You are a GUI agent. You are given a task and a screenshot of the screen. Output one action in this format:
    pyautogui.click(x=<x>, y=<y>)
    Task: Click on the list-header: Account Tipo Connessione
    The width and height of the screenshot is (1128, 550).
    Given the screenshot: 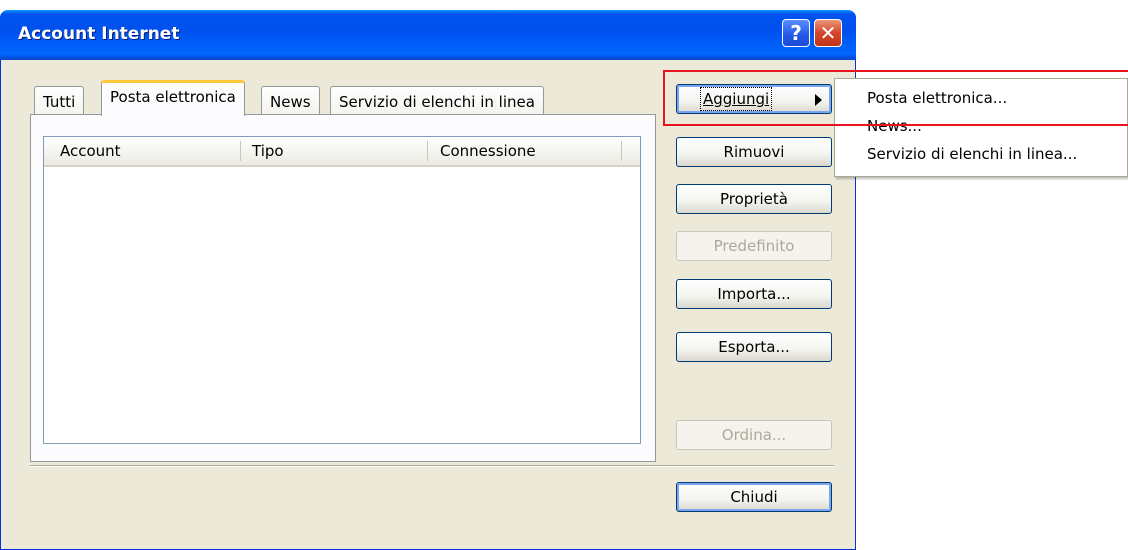 What is the action you would take?
    pyautogui.click(x=342, y=152)
    